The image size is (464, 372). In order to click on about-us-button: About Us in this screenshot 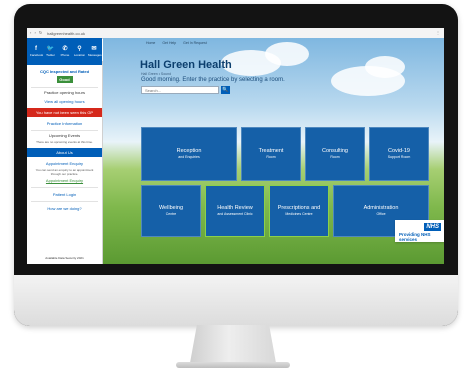, I will do `click(64, 152)`.